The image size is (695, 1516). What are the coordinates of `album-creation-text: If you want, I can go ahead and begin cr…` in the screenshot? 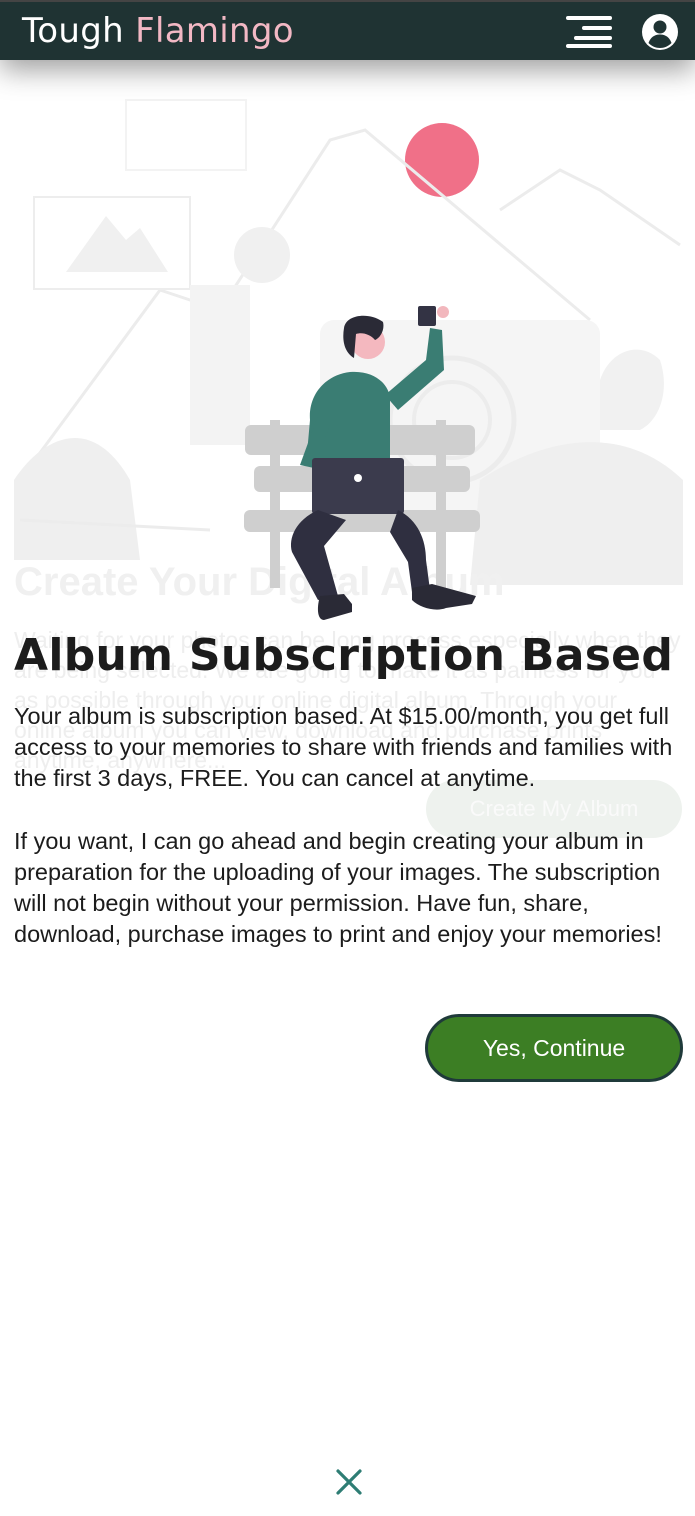 It's located at (338, 887).